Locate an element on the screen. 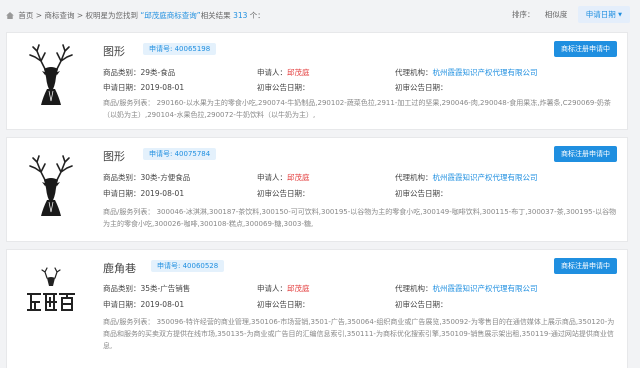 Image resolution: width=640 pixels, height=368 pixels. luxiang-brand-logo-icon is located at coordinates (51, 289).